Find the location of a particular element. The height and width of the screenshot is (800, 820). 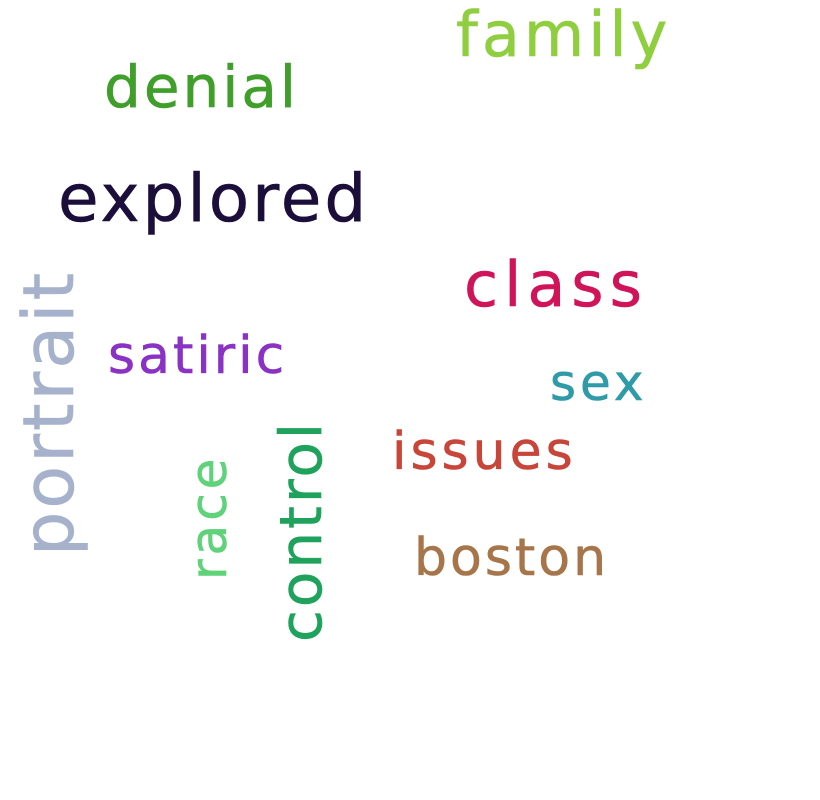

word-class: class is located at coordinates (556, 284).